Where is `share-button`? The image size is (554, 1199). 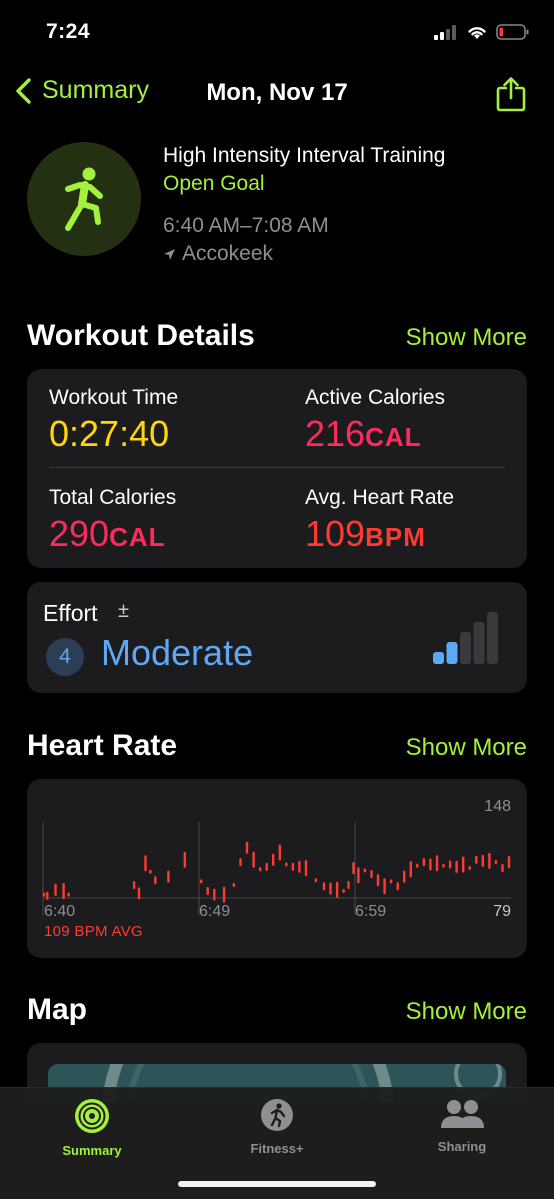
share-button is located at coordinates (511, 96).